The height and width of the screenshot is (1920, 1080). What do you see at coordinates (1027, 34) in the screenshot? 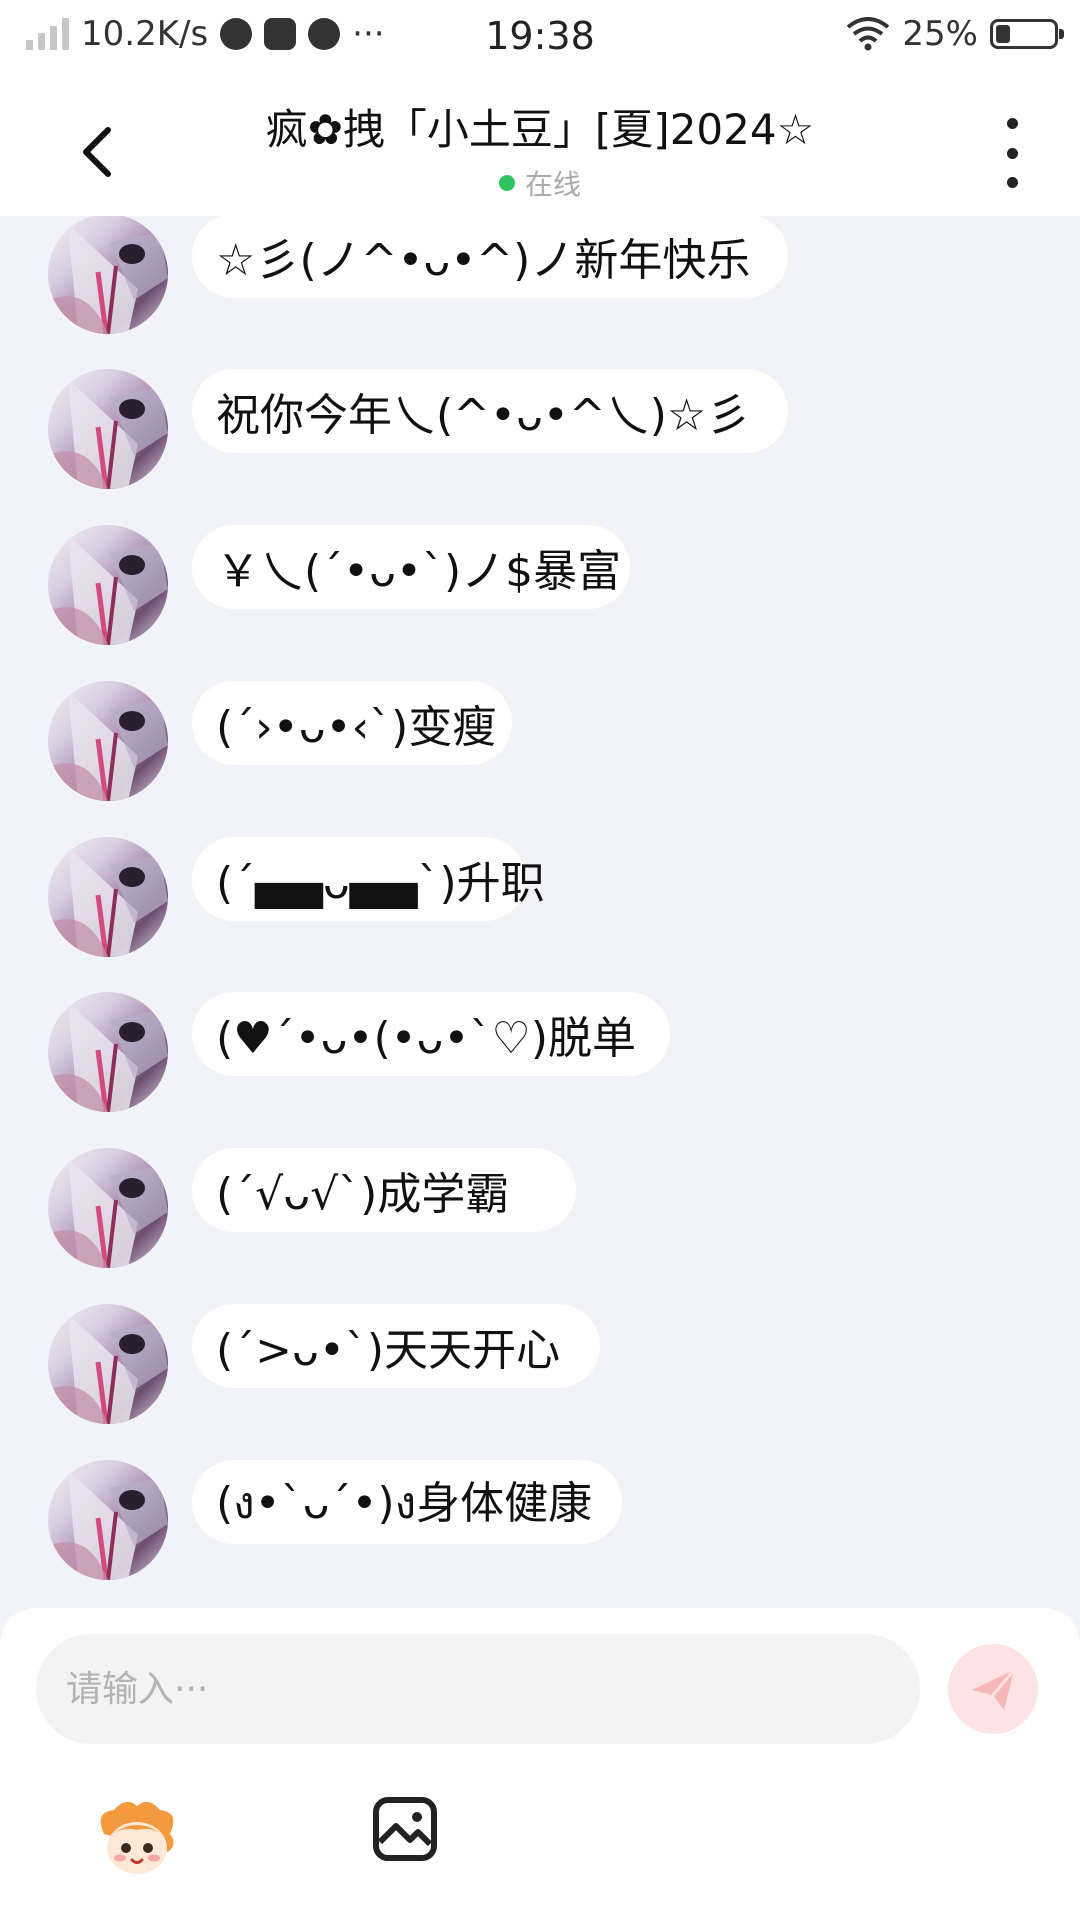
I see `battery-icon` at bounding box center [1027, 34].